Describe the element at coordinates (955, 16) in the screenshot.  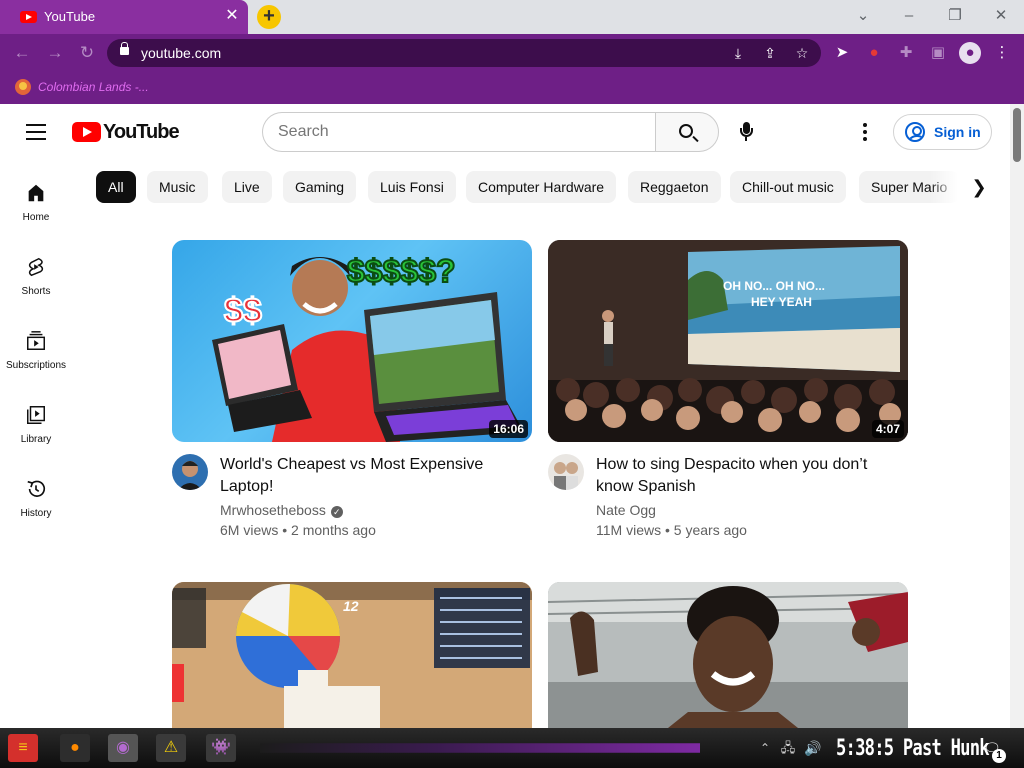
I see `restore-button: ❐` at that location.